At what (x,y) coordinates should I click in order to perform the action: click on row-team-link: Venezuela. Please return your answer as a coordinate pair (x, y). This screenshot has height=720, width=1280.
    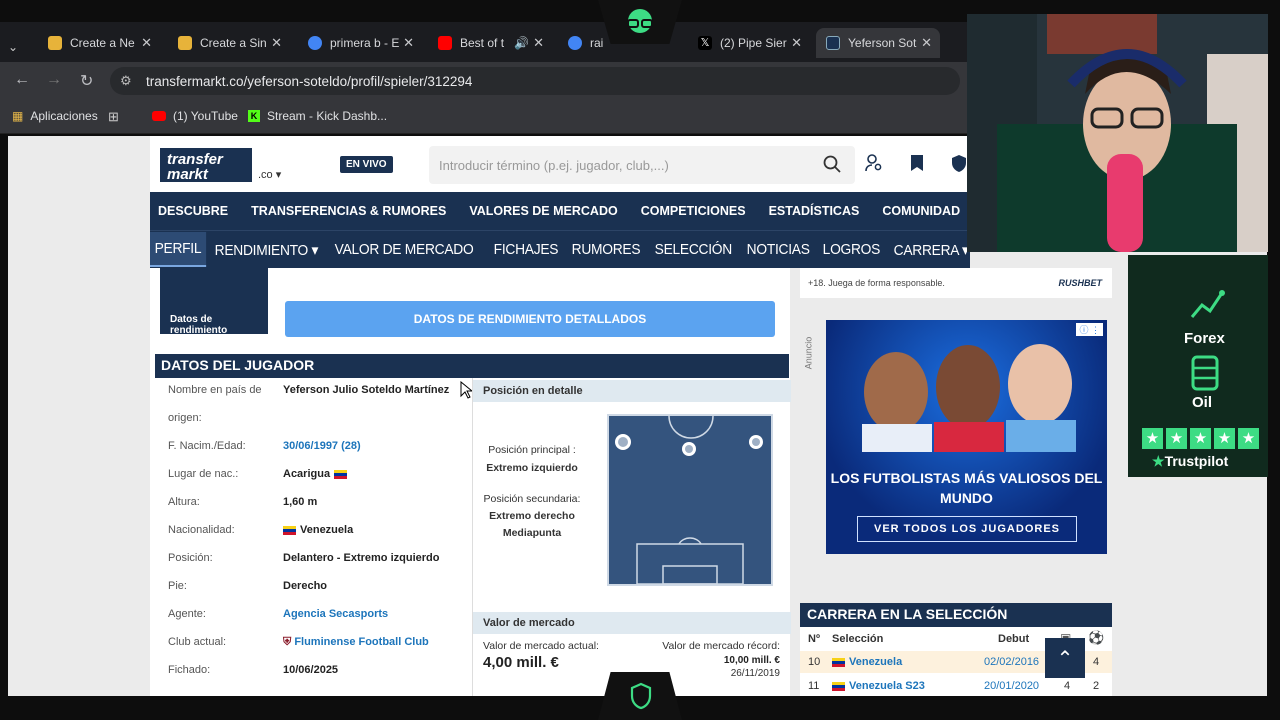
    Looking at the image, I should click on (875, 662).